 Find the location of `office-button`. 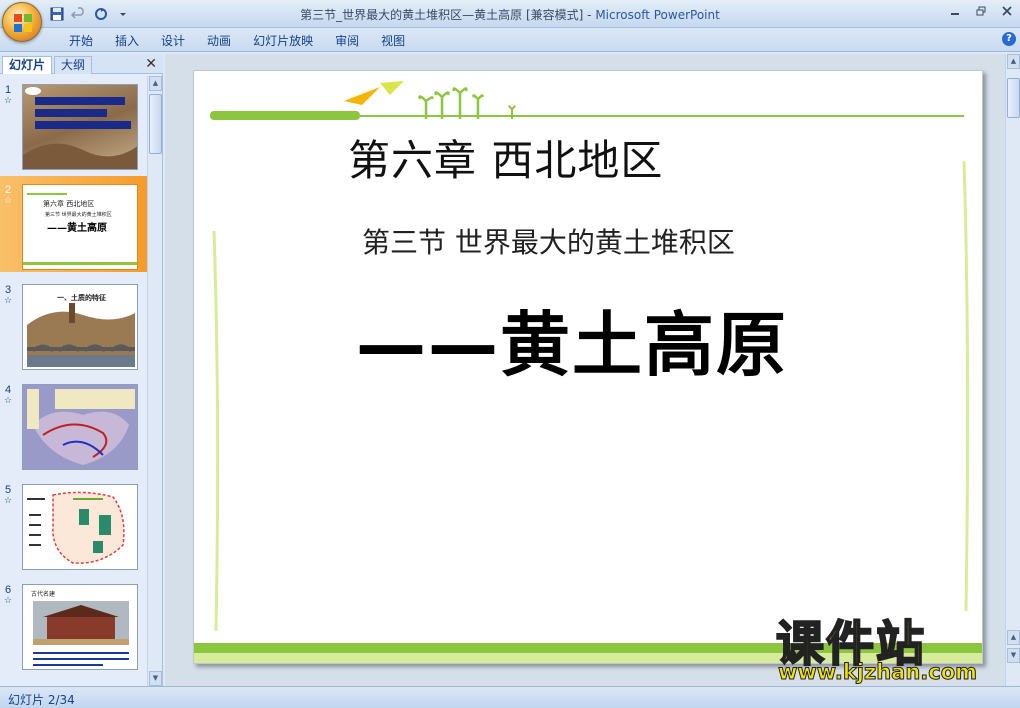

office-button is located at coordinates (22, 22).